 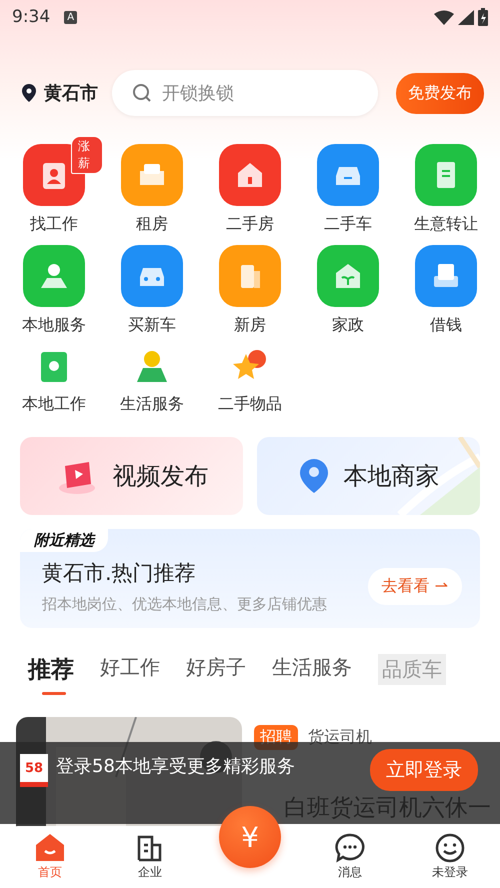 I want to click on category-label: 新房, so click(x=250, y=325).